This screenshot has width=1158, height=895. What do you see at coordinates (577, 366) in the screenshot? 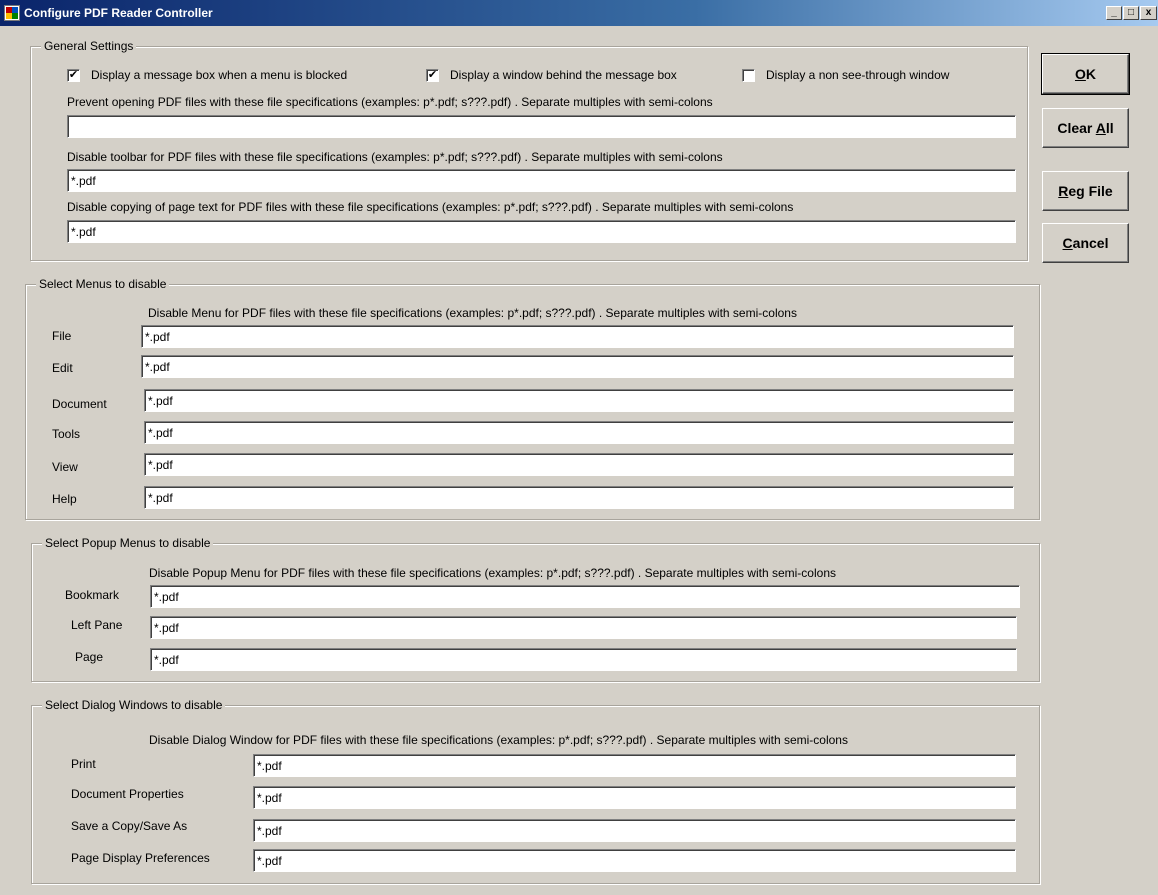
I see `menu-edit-input: *.pdf` at bounding box center [577, 366].